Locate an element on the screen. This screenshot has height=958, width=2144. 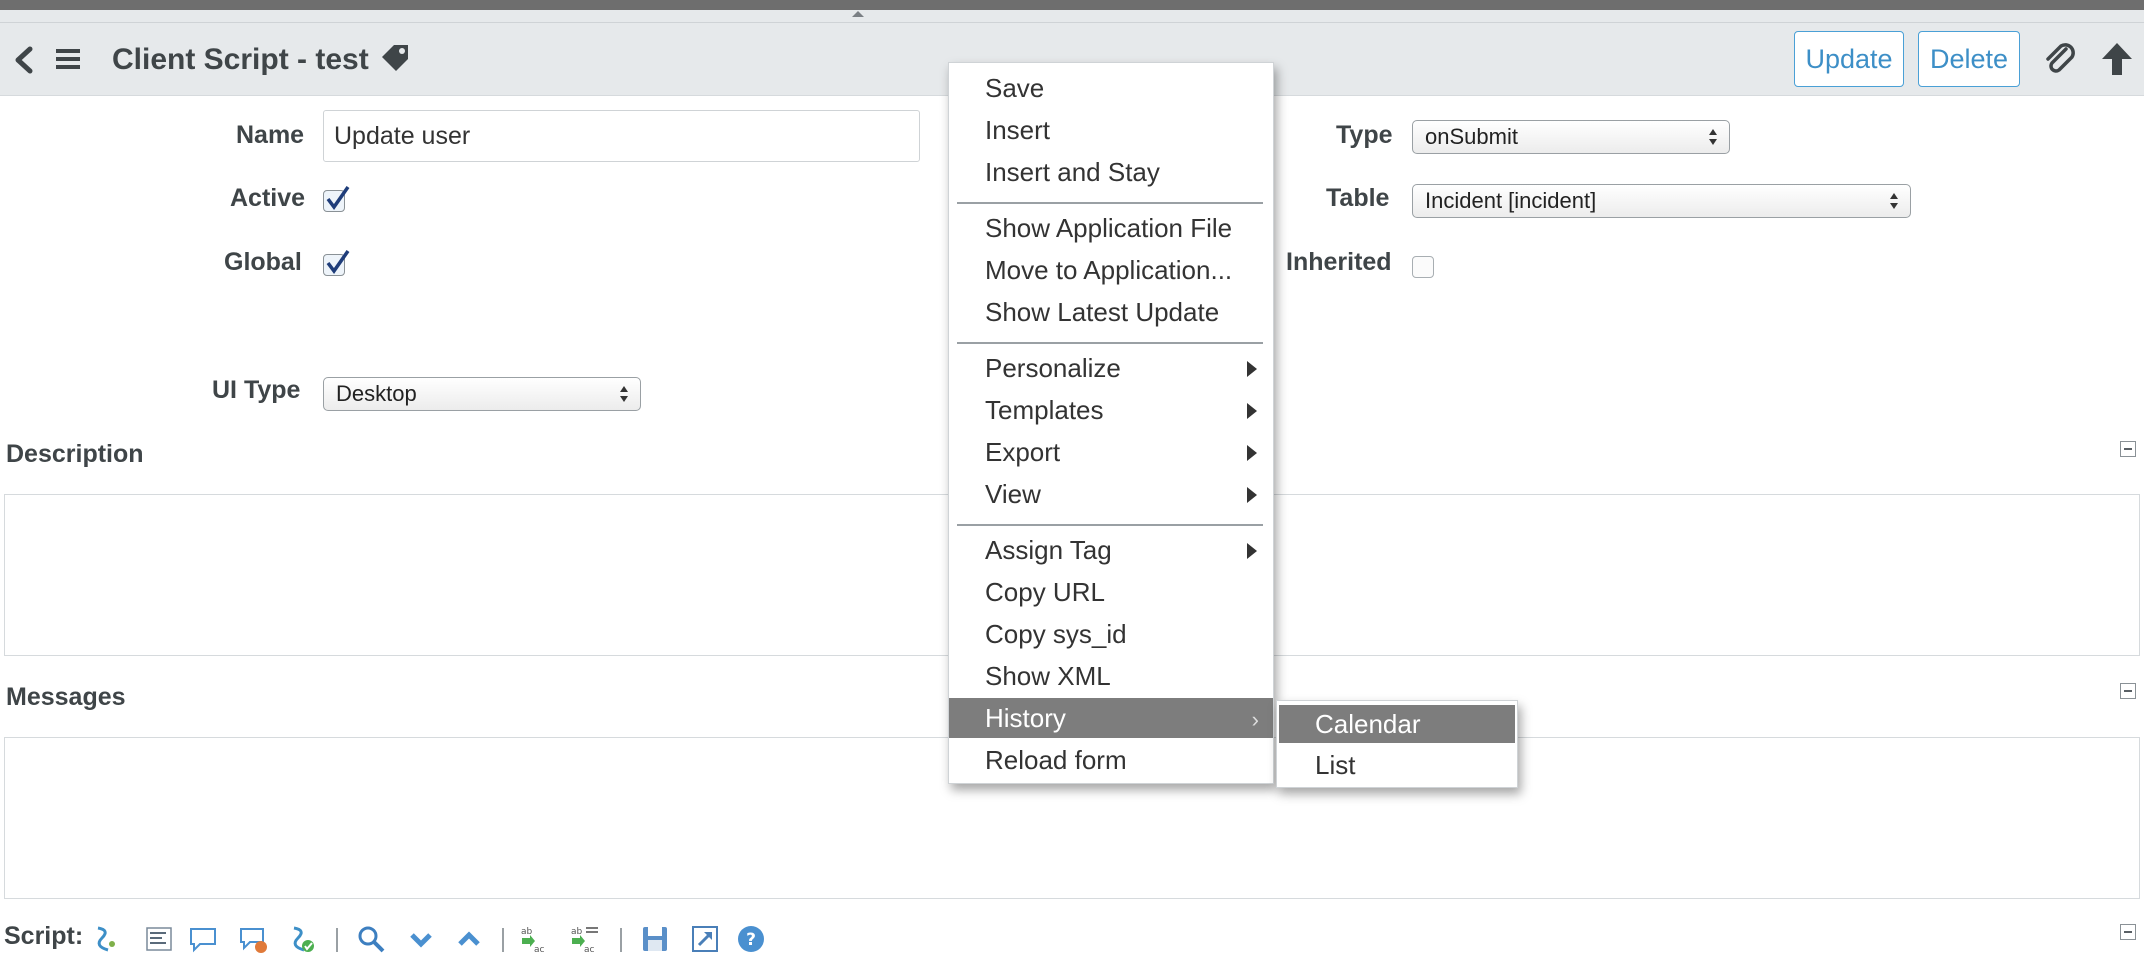
inherited-label: Inherited is located at coordinates (1339, 262).